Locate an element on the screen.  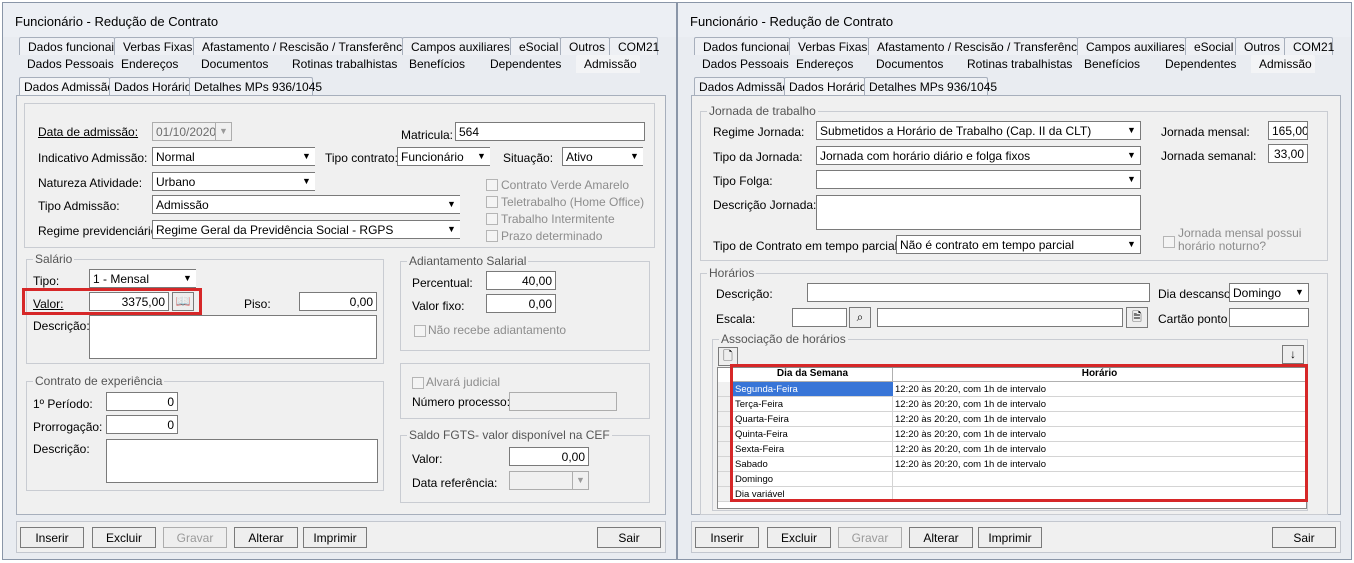
associacao-group-title: Associação de horários is located at coordinates (783, 339).